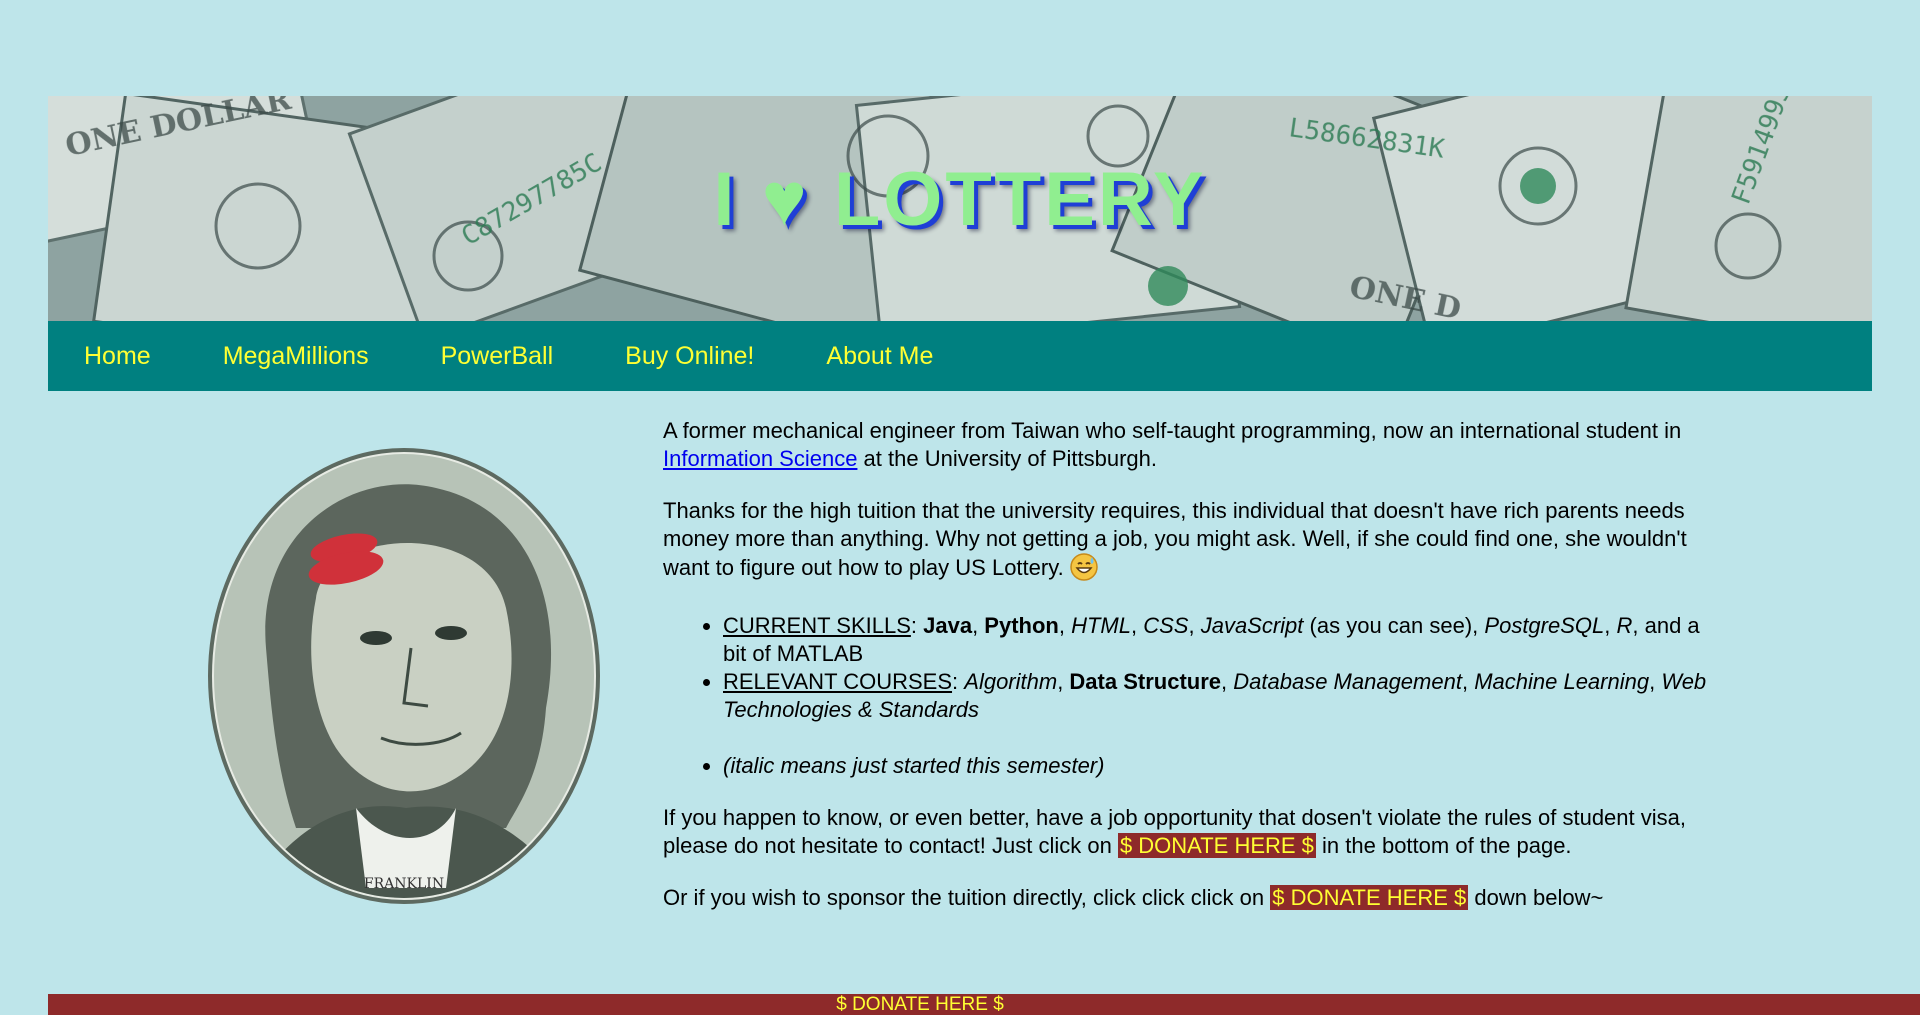 This screenshot has width=1920, height=1015. I want to click on courses-heading: RELEVANT COURSES, so click(838, 681).